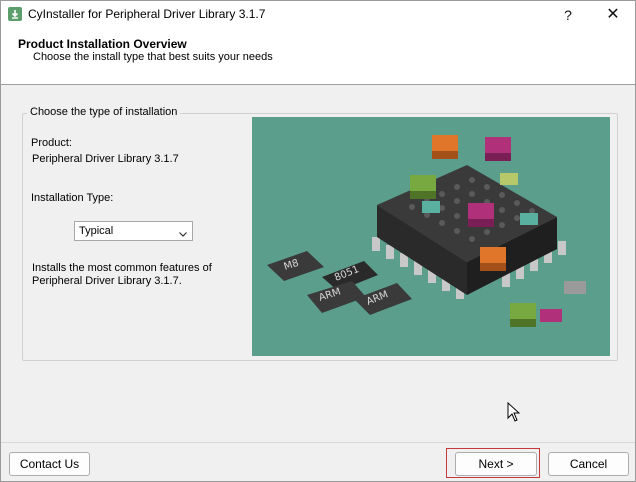  What do you see at coordinates (72, 198) in the screenshot?
I see `installation-type-label: Installation Type:` at bounding box center [72, 198].